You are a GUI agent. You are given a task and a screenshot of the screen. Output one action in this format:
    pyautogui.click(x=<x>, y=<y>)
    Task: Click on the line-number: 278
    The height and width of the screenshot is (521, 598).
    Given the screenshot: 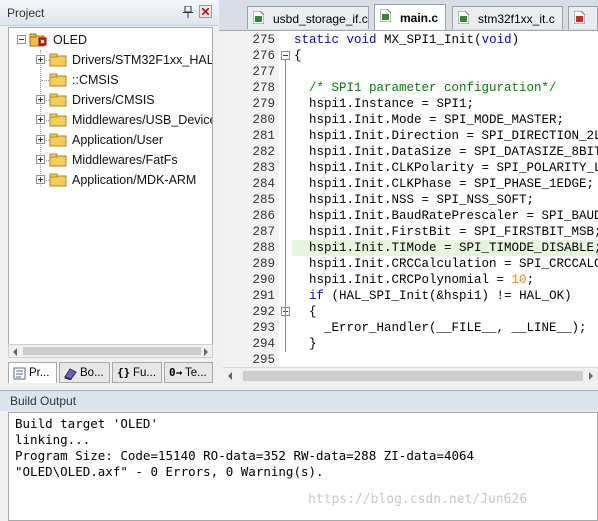 What is the action you would take?
    pyautogui.click(x=263, y=88)
    